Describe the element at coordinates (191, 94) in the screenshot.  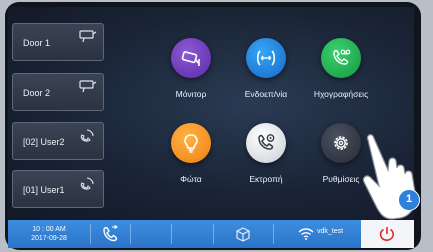
I see `app-label: Μόνιτορ` at that location.